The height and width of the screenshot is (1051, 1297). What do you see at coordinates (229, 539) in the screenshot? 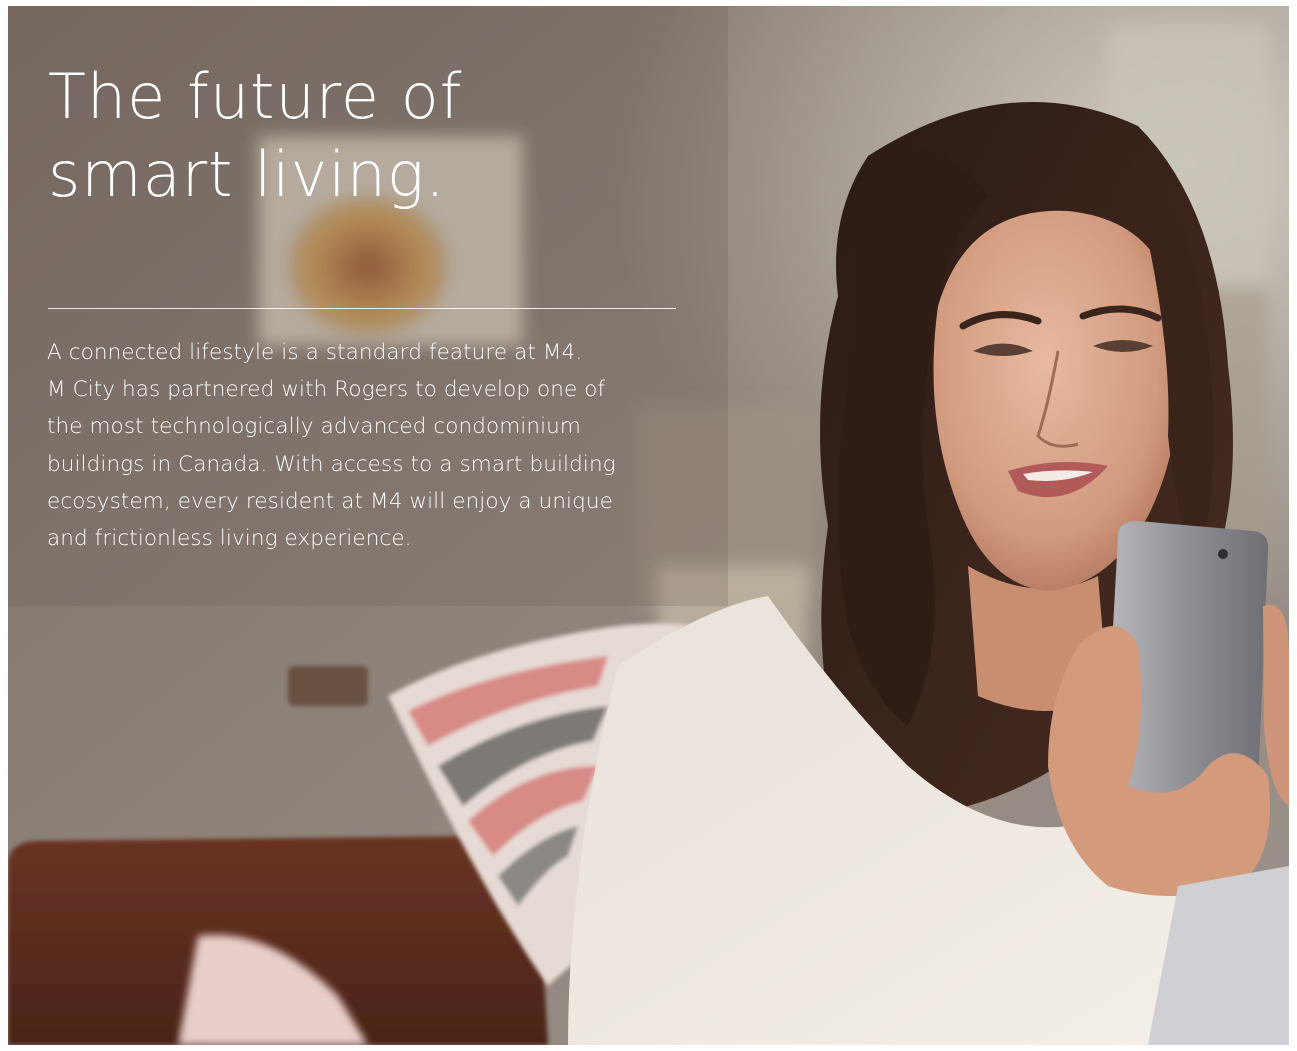
I see `body-line: and frictionless living experience.` at bounding box center [229, 539].